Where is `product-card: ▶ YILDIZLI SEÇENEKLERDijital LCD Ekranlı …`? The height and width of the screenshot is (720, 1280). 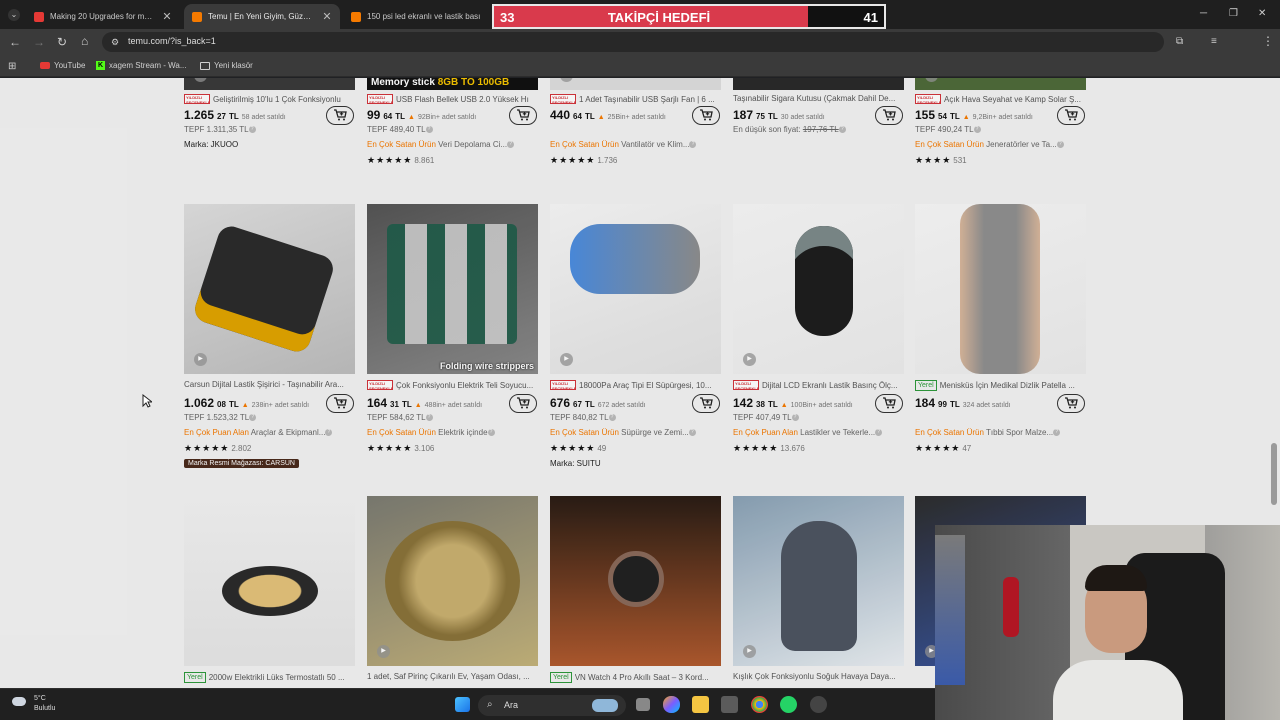
product-card: ▶ YILDIZLI SEÇENEKLERDijital LCD Ekranlı … is located at coordinates (819, 339).